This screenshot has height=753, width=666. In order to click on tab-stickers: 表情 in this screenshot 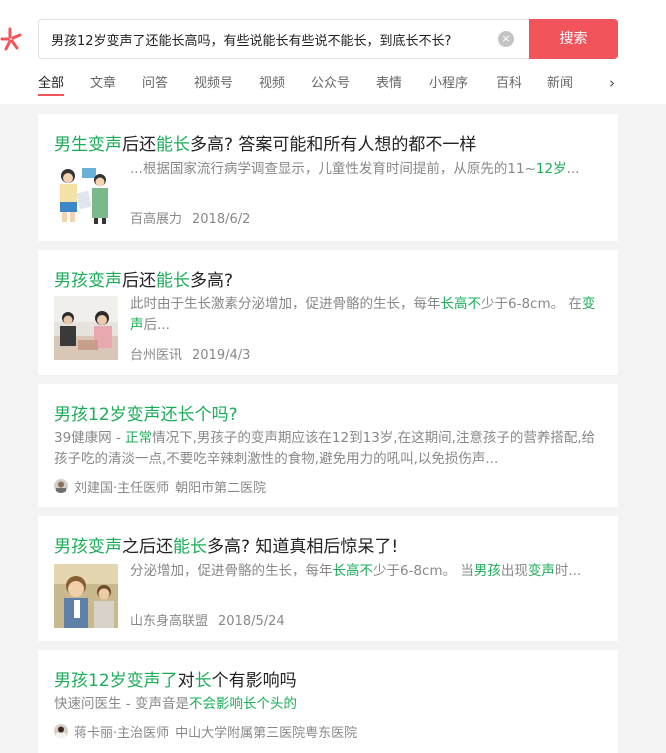, I will do `click(389, 85)`.